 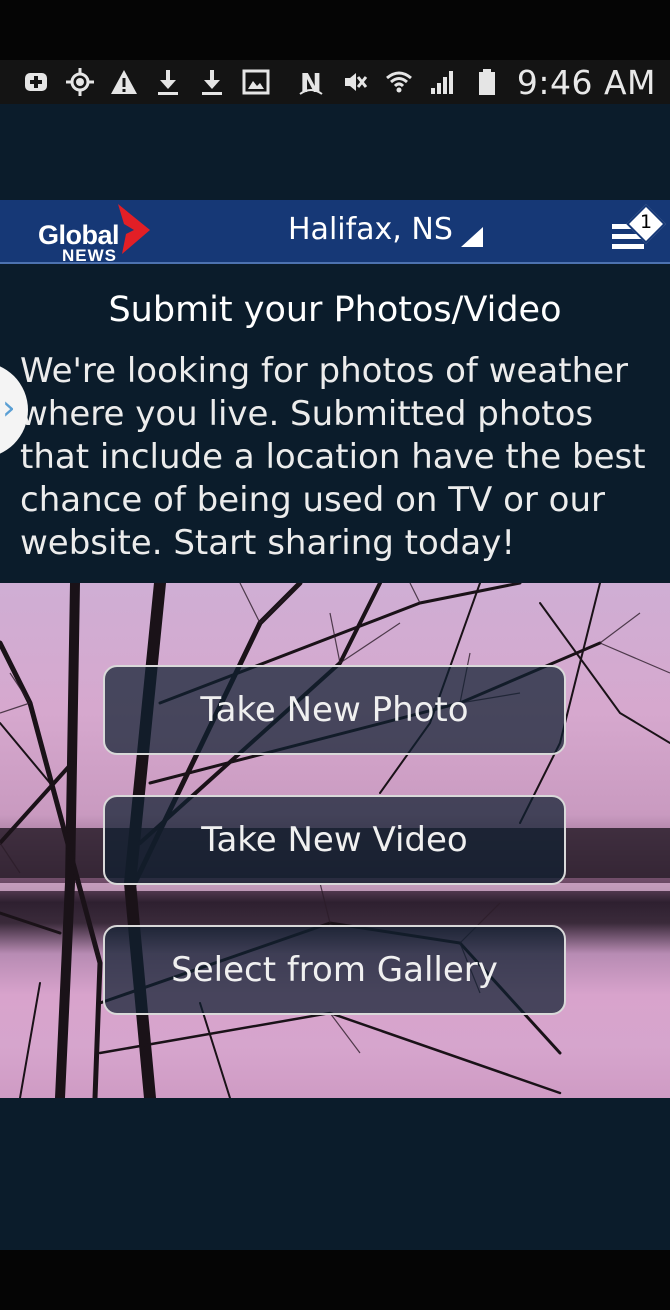 What do you see at coordinates (646, 222) in the screenshot?
I see `notification-count: 1` at bounding box center [646, 222].